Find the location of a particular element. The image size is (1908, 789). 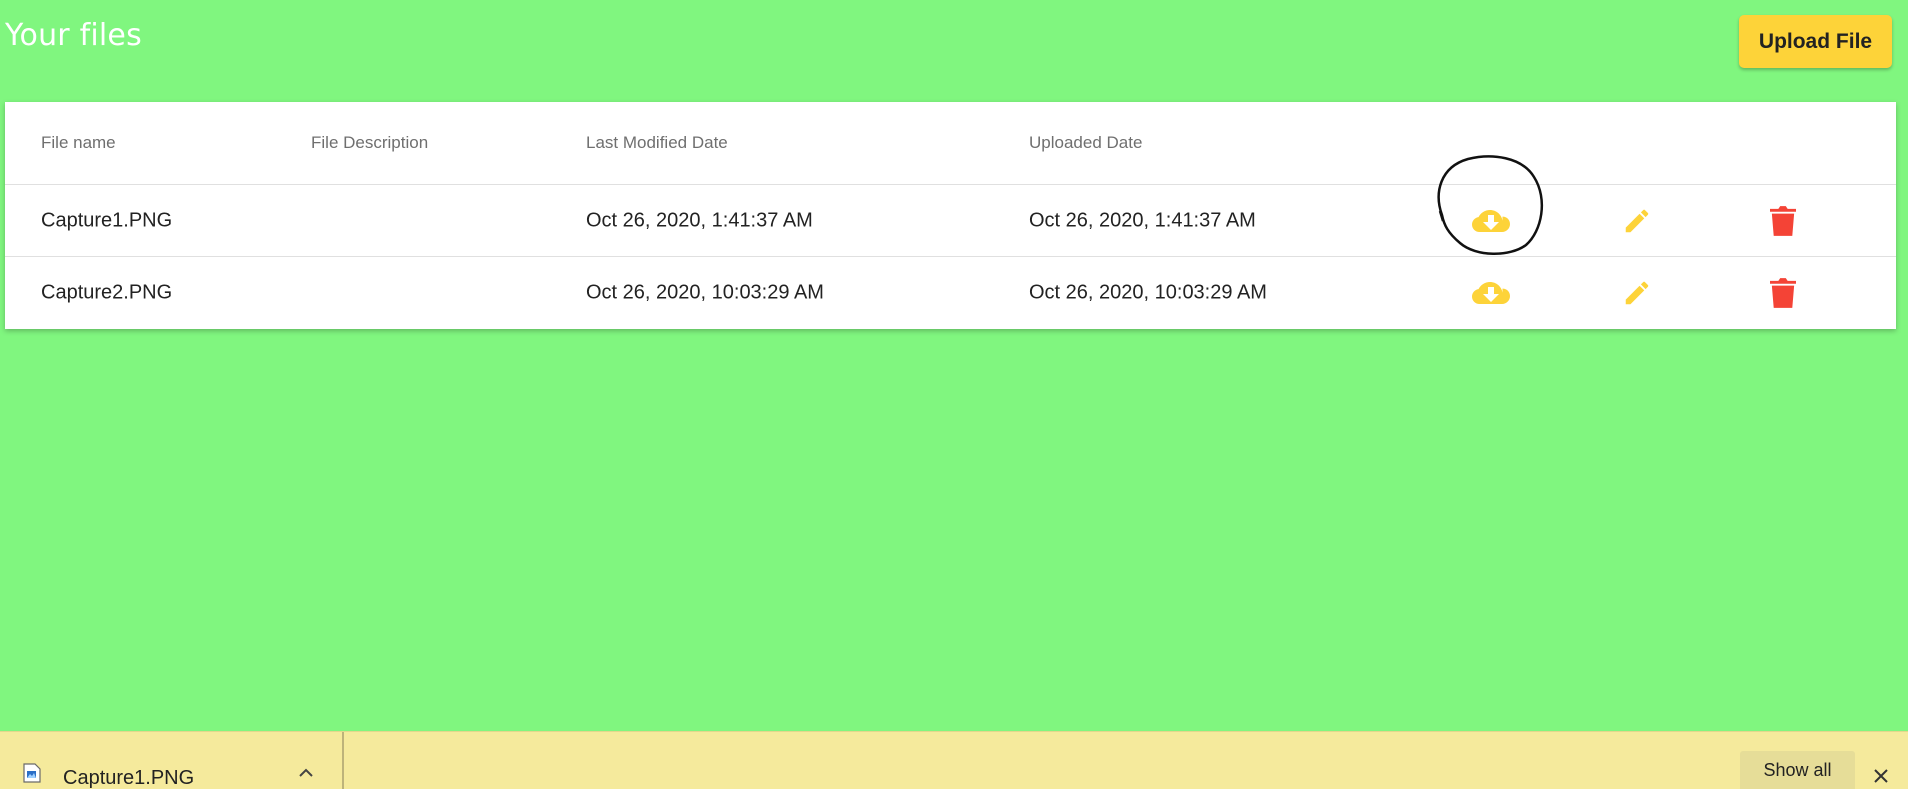

download-bar: Capture1.PNG Show all is located at coordinates (954, 760).